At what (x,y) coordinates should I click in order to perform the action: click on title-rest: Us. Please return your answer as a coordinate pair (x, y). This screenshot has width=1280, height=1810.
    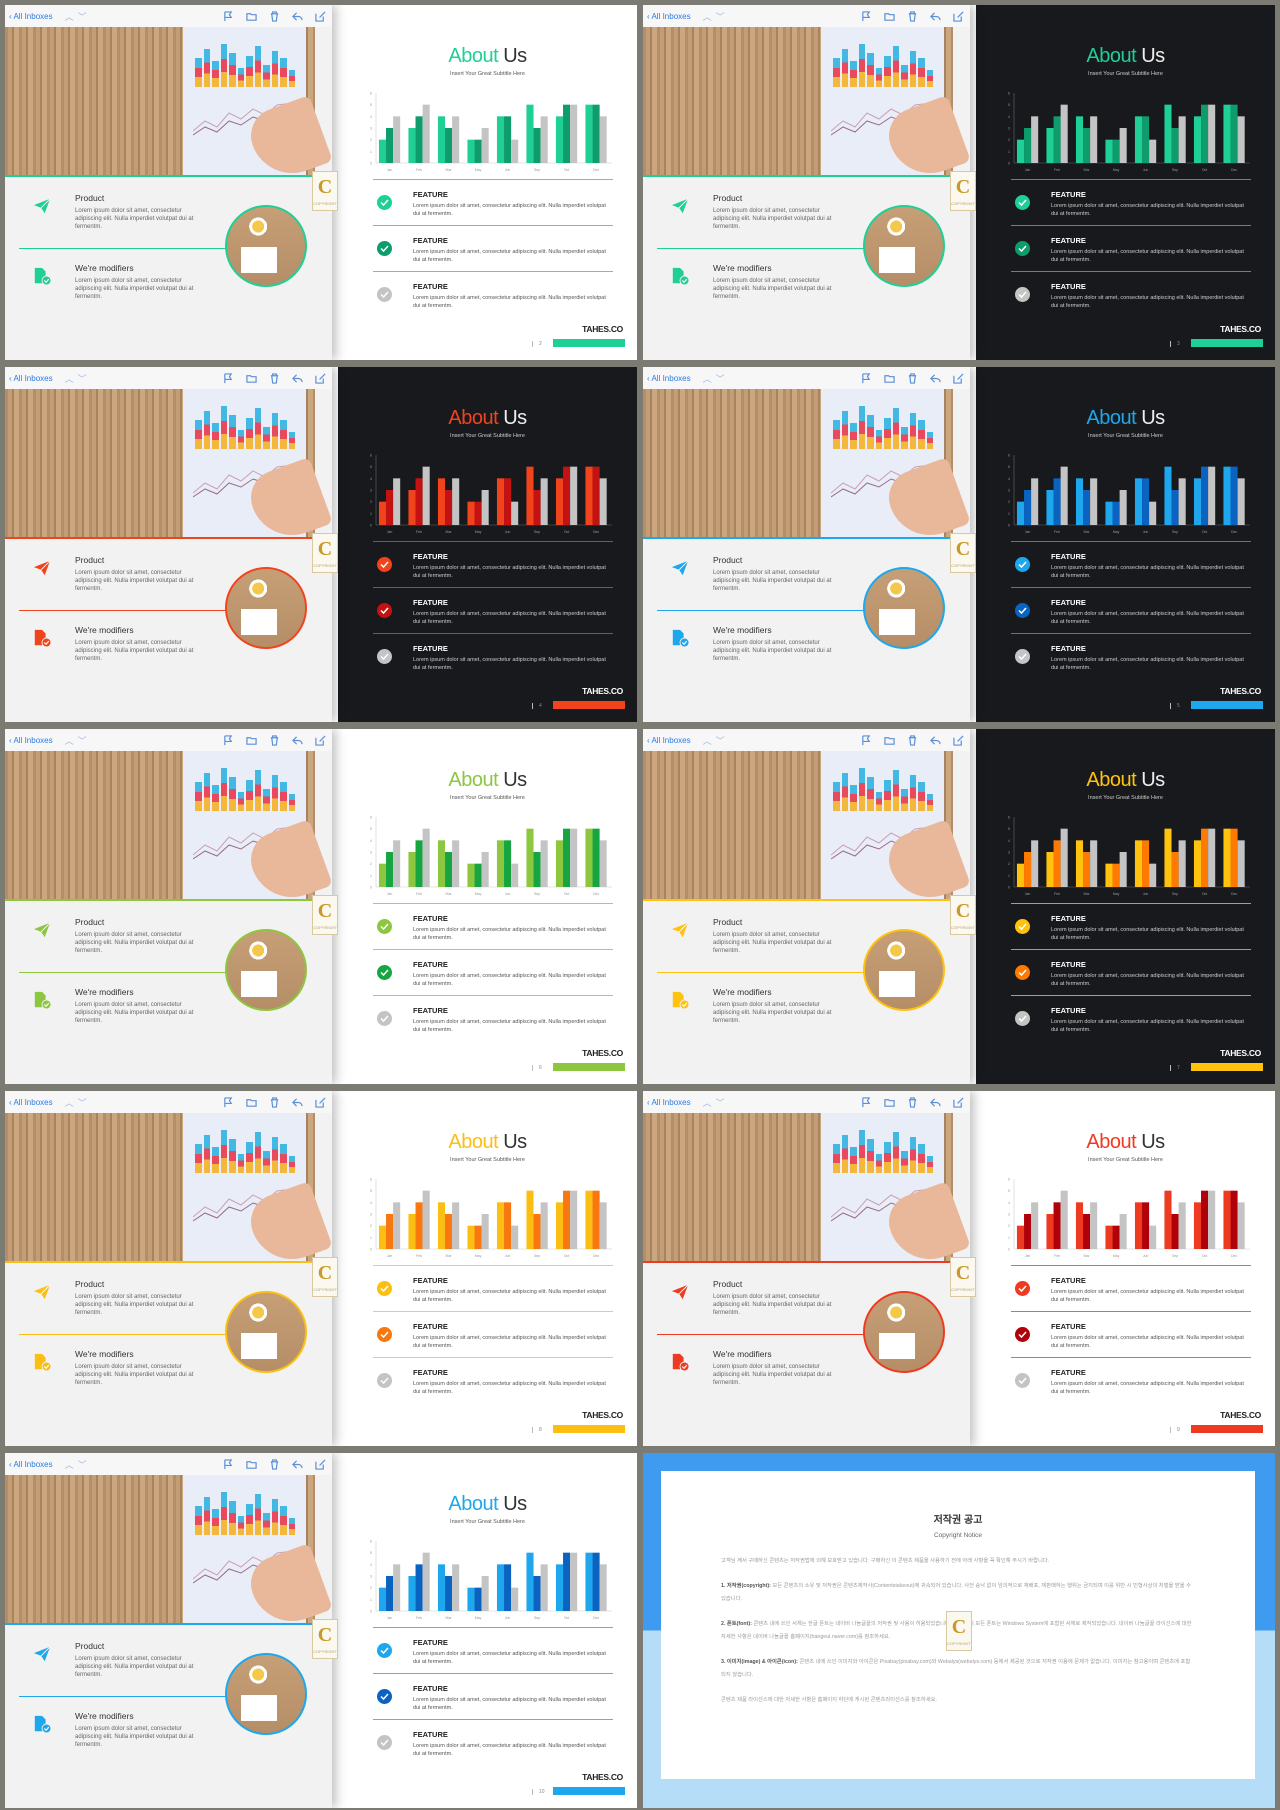
    Looking at the image, I should click on (1153, 418).